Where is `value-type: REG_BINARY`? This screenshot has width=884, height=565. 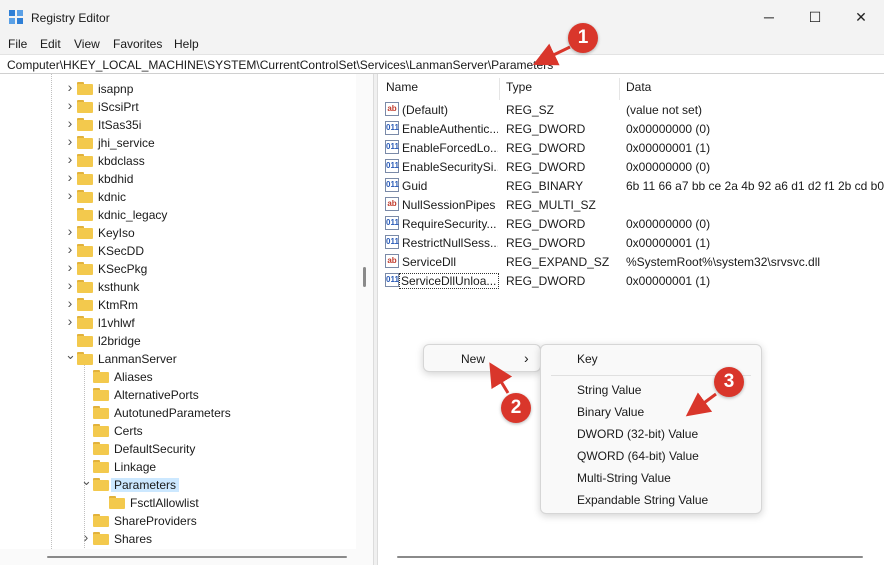 value-type: REG_BINARY is located at coordinates (545, 186).